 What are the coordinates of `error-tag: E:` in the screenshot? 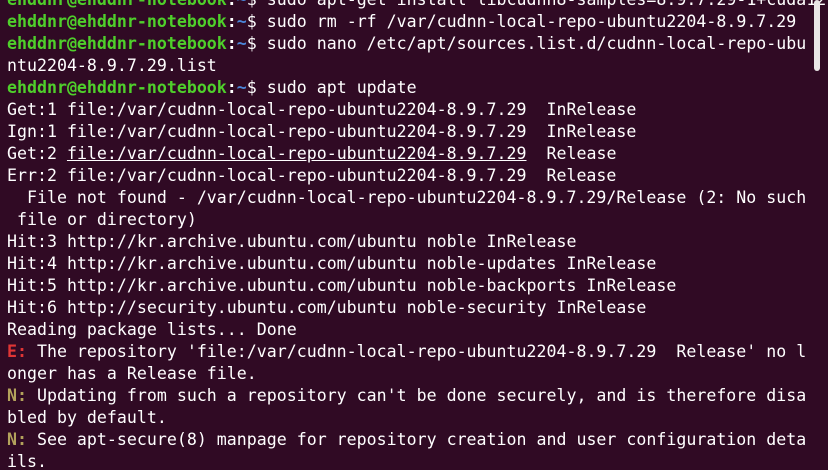 It's located at (17, 351).